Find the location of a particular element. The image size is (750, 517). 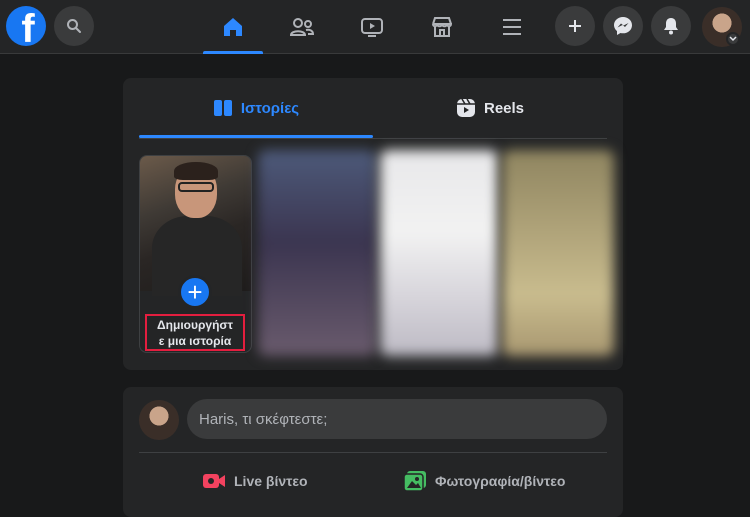

friends-icon is located at coordinates (302, 27).